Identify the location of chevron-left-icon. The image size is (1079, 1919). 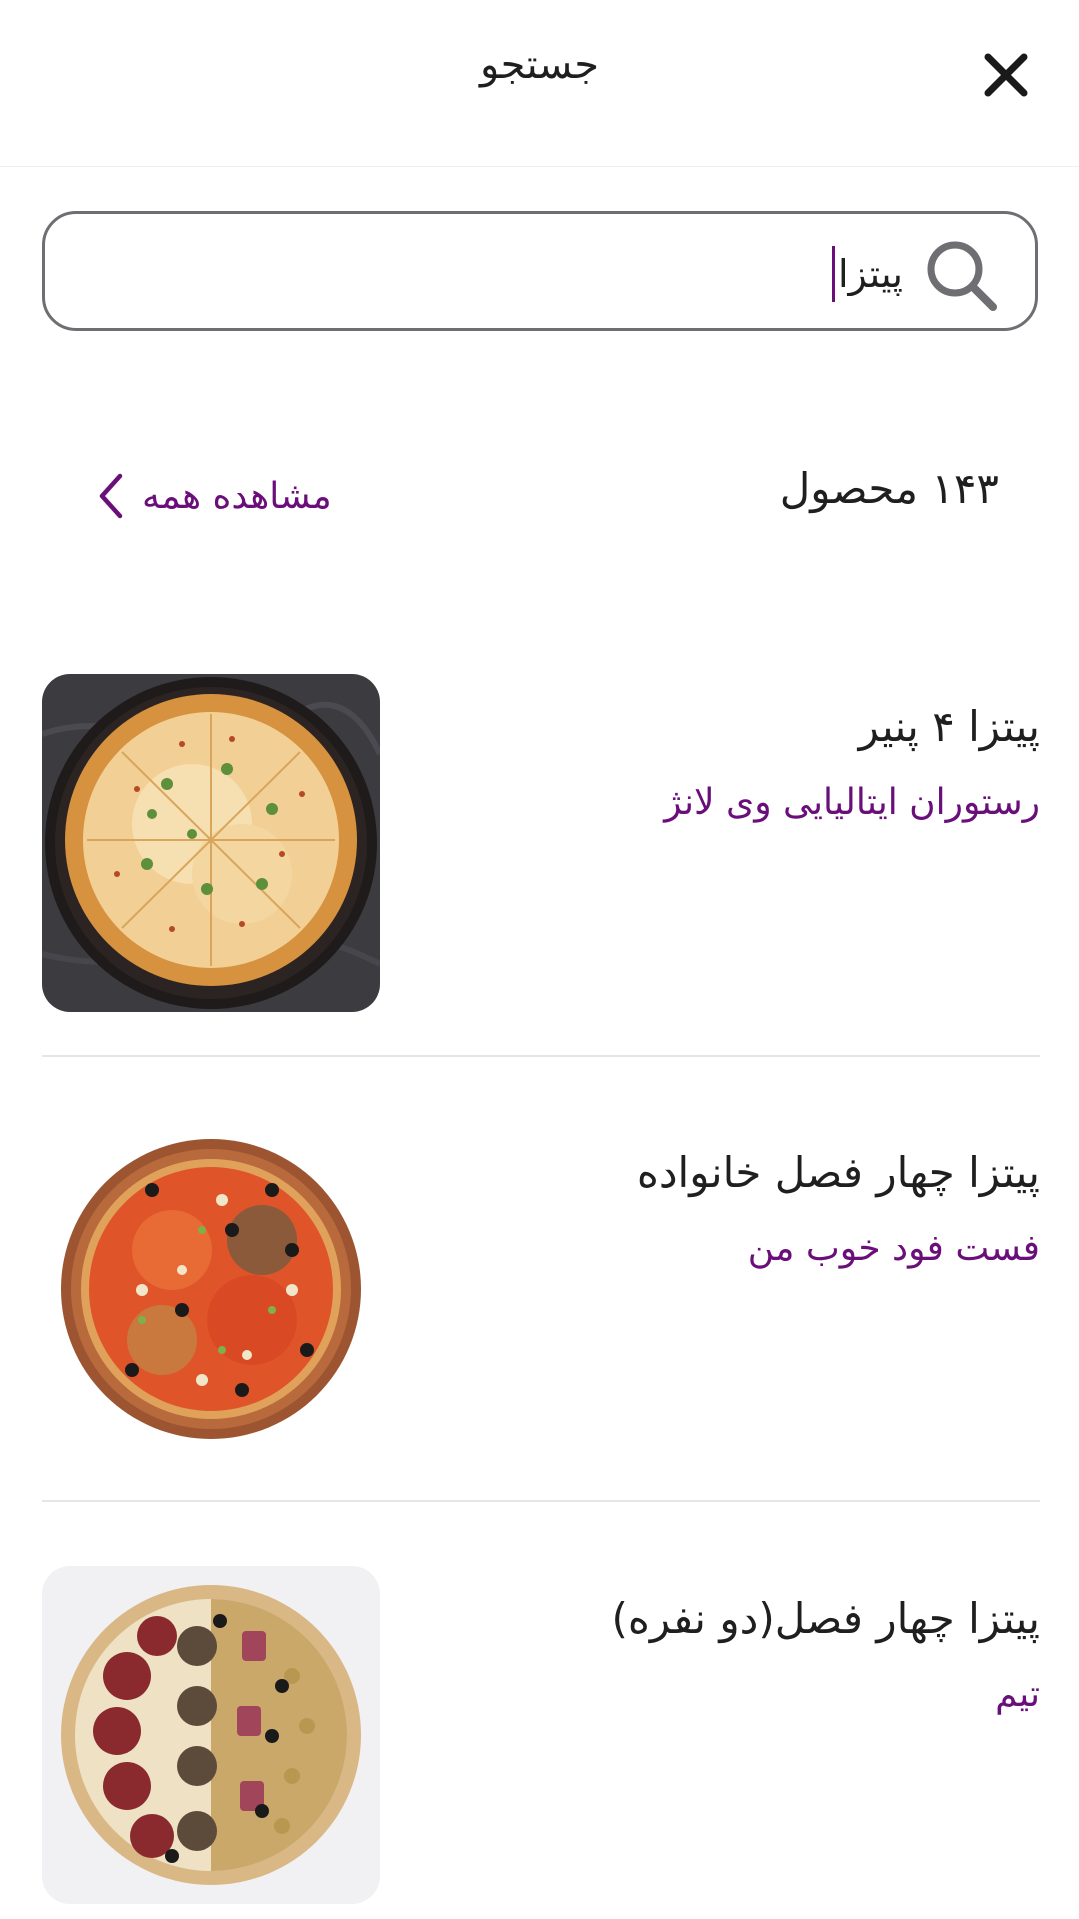
(111, 496).